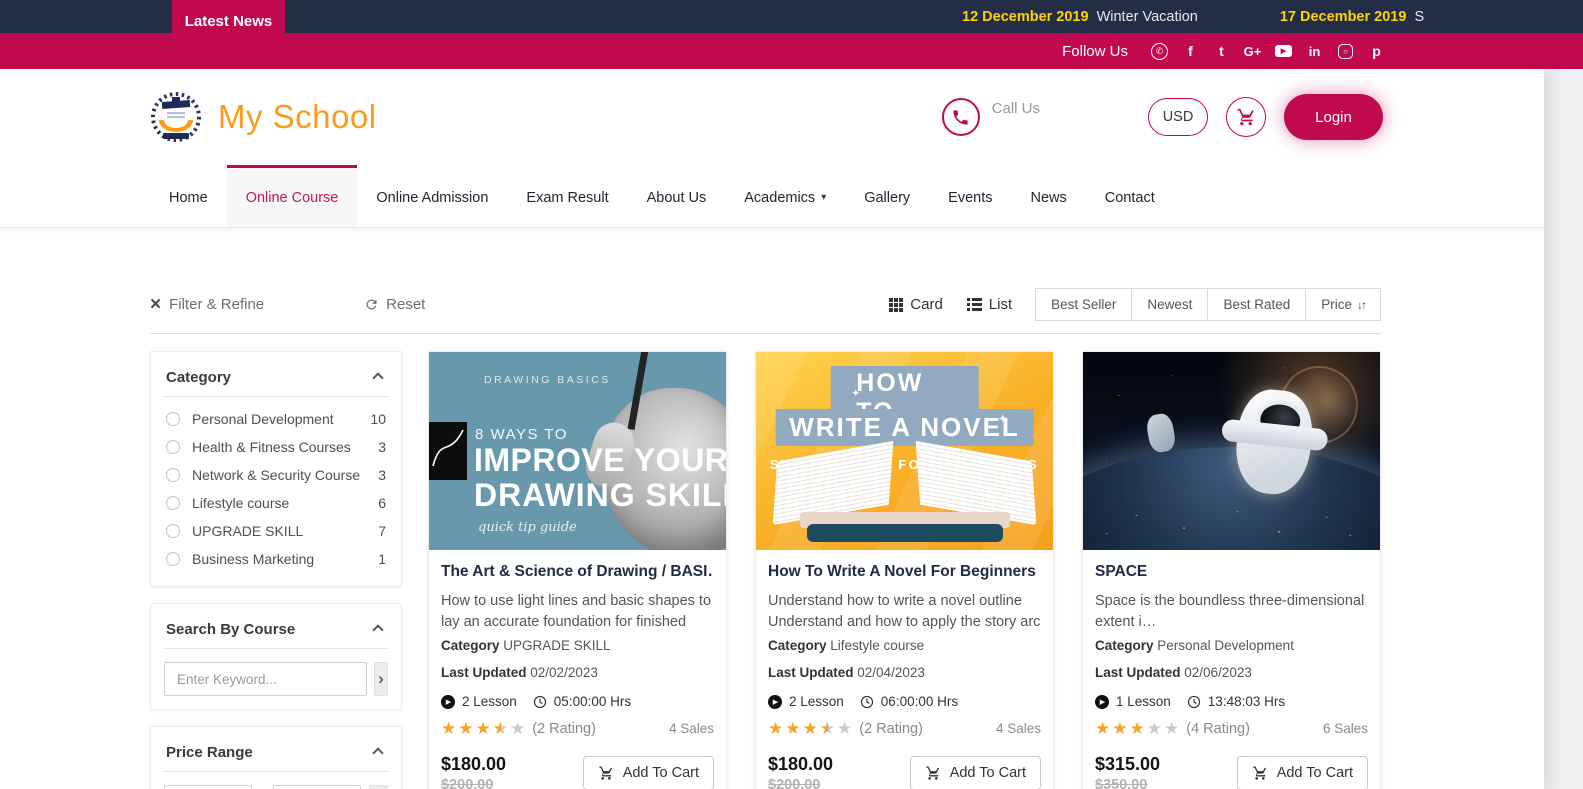 The height and width of the screenshot is (789, 1583). I want to click on reset-label: Reset, so click(406, 304).